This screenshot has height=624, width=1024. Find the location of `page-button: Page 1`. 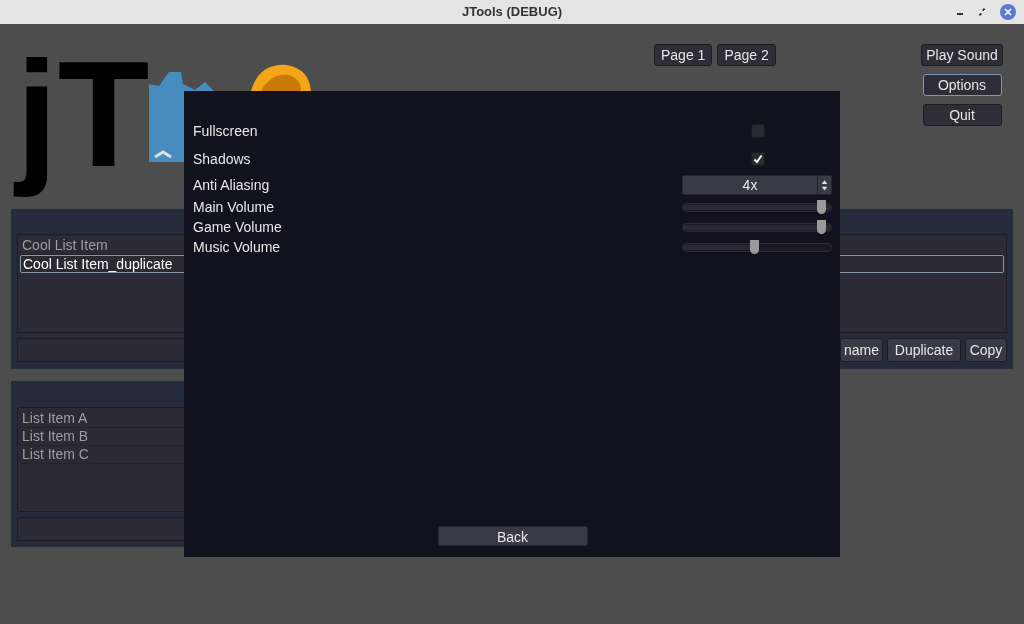

page-button: Page 1 is located at coordinates (683, 55).